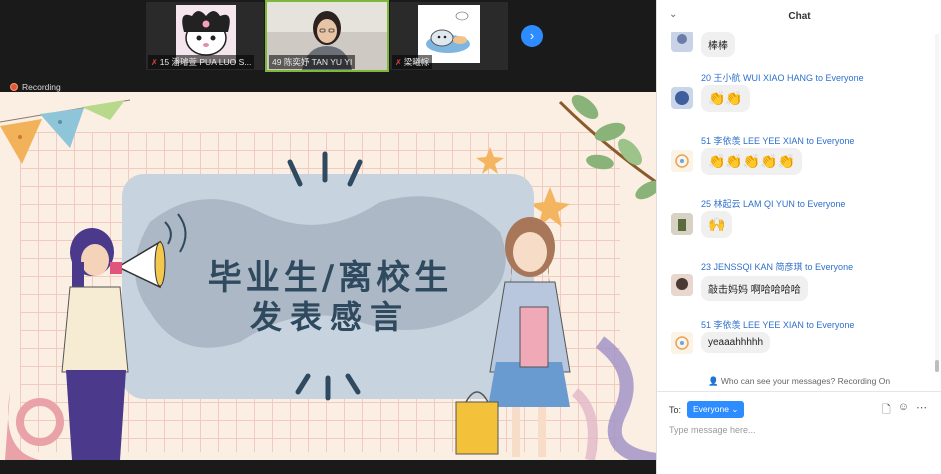 The image size is (941, 474). Describe the element at coordinates (801, 45) in the screenshot. I see `chat-message: 棒棒` at that location.